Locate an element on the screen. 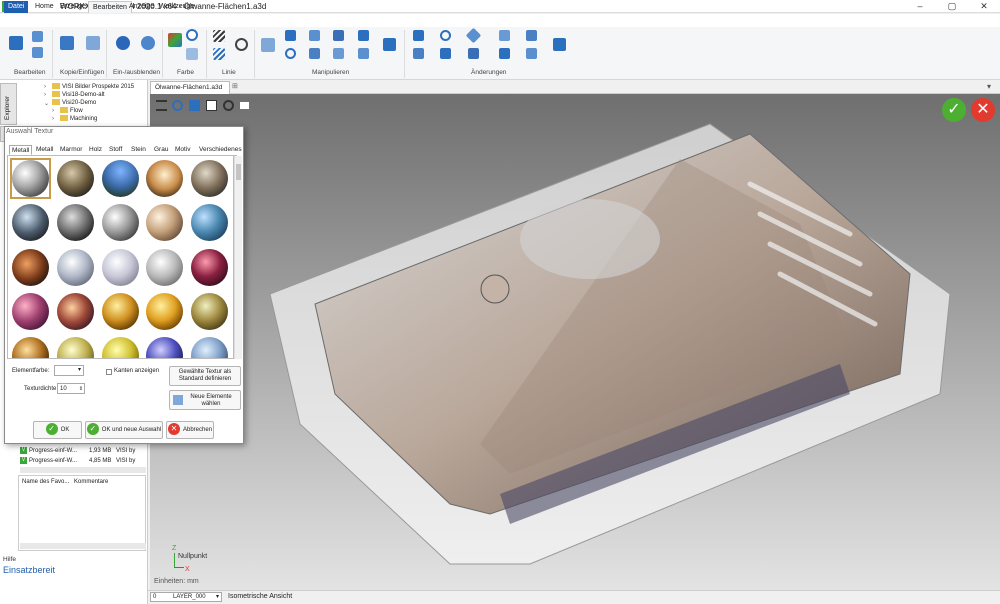 The width and height of the screenshot is (1000, 604). offset-icon is located at coordinates (531, 35).